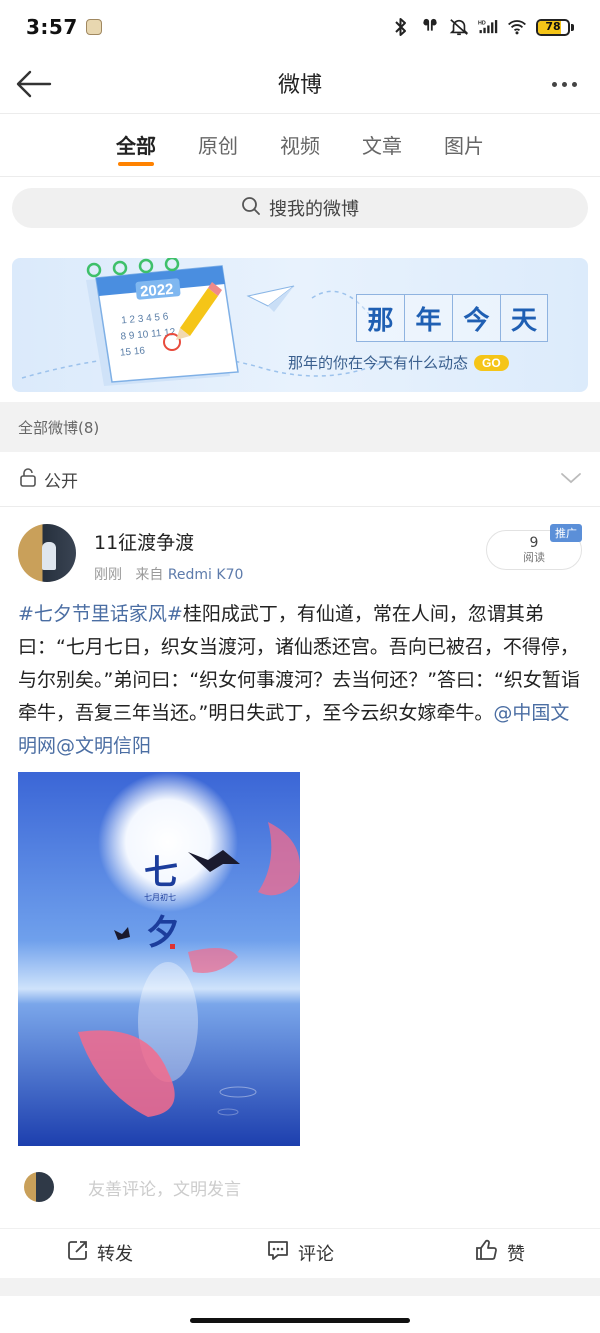 This screenshot has width=600, height=1333. Describe the element at coordinates (39, 1187) in the screenshot. I see `my-avatar` at that location.